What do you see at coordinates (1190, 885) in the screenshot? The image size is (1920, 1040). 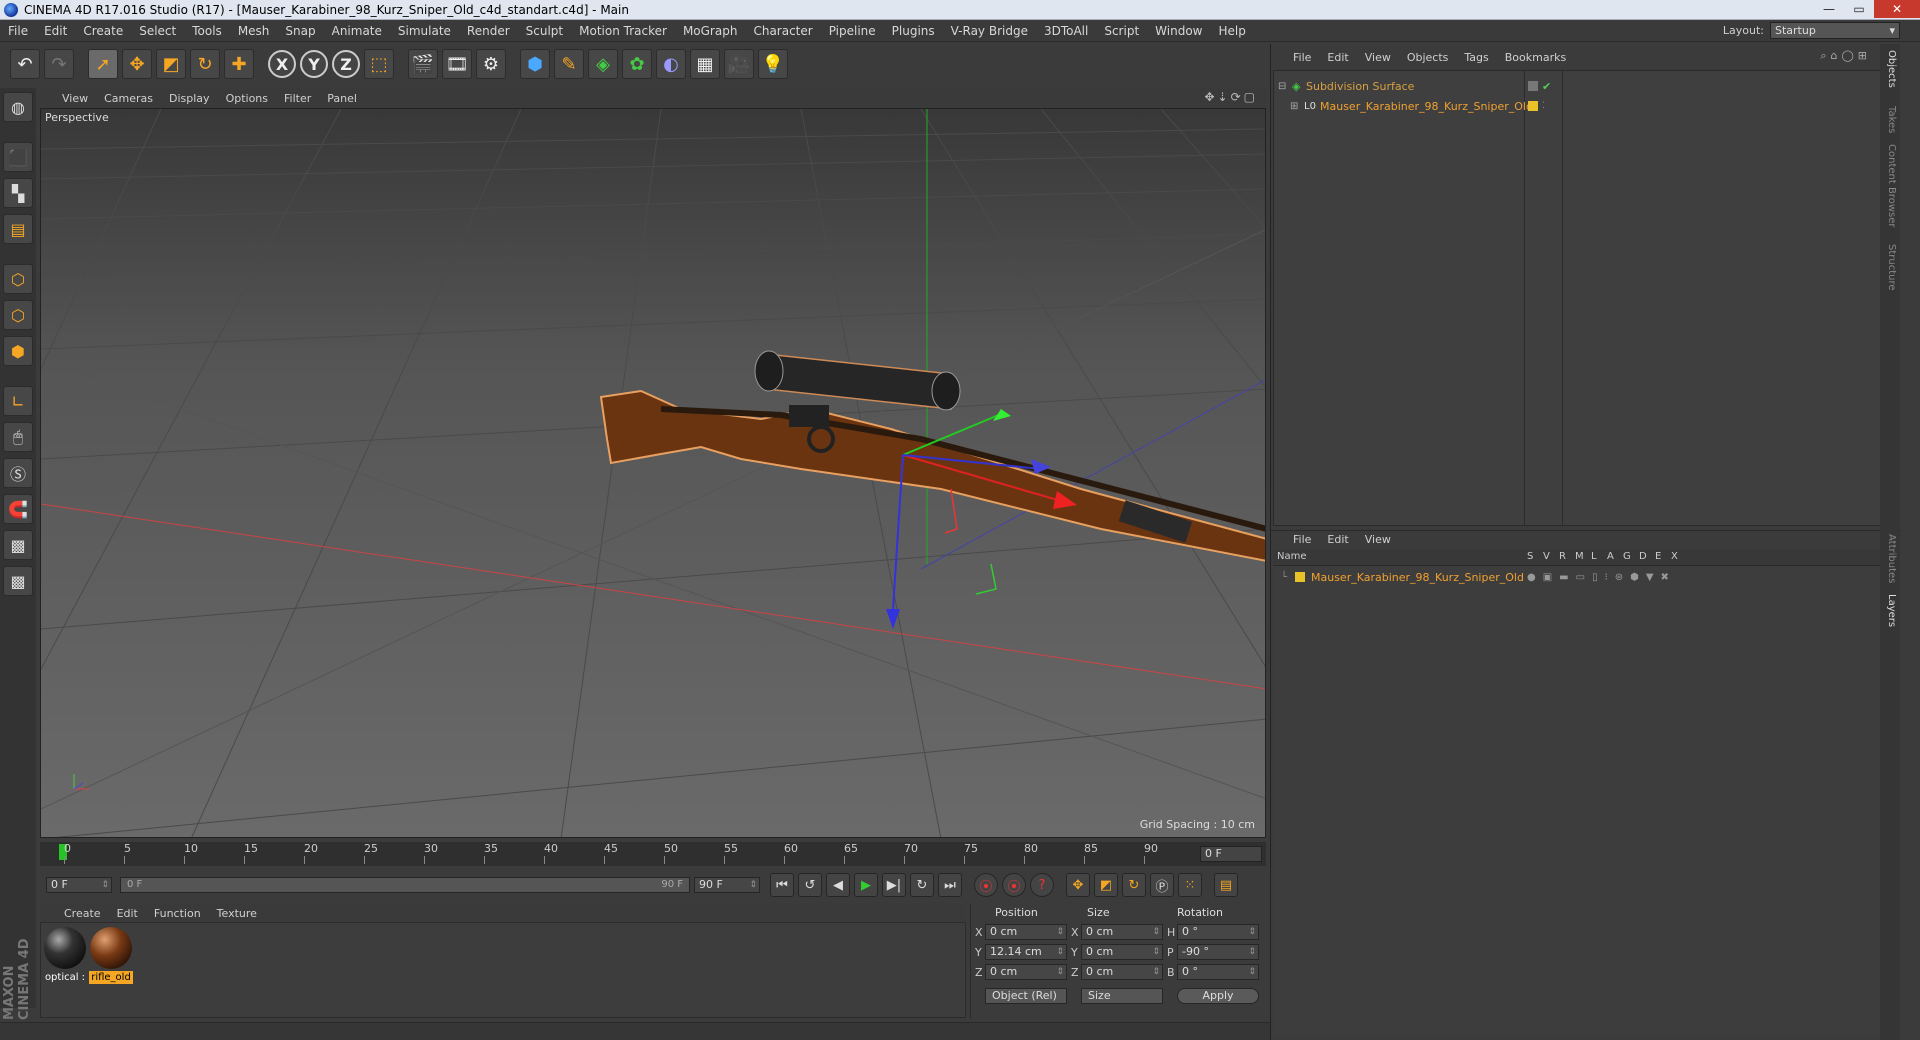 I see `point-level-animation-icon: ⁙` at bounding box center [1190, 885].